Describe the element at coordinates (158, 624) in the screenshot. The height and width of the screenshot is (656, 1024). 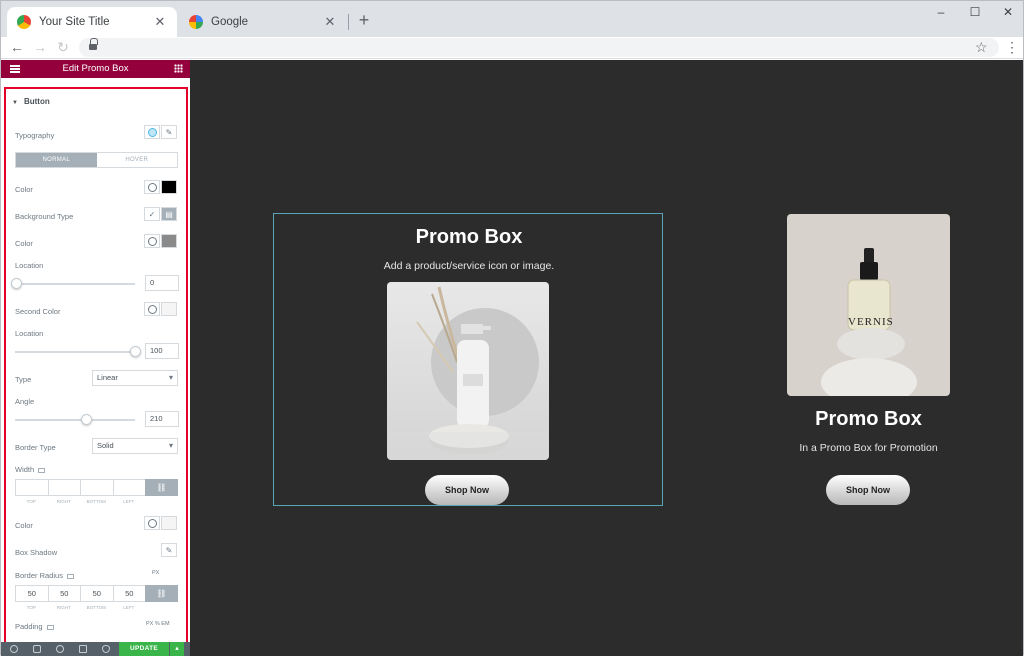
I see `padding-unit-selector: PX % EM` at that location.